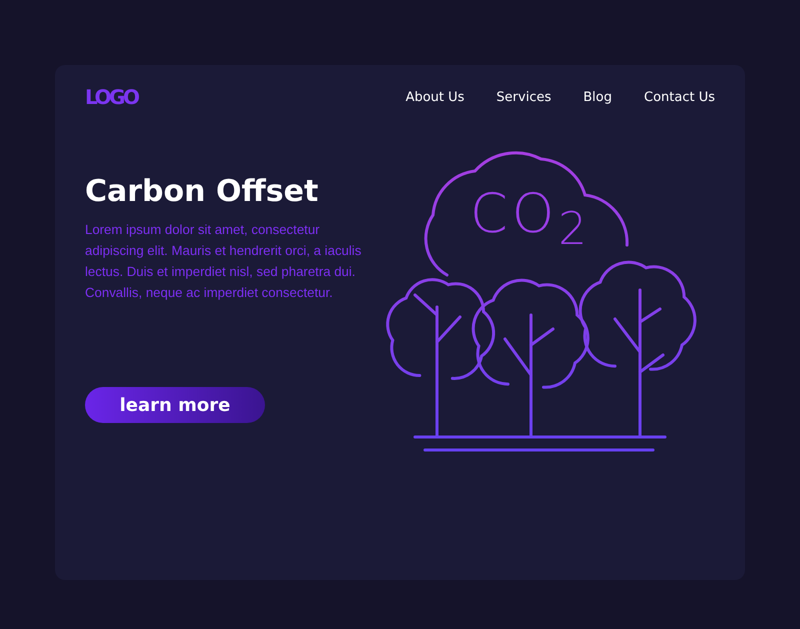  I want to click on nav-link: Services, so click(524, 97).